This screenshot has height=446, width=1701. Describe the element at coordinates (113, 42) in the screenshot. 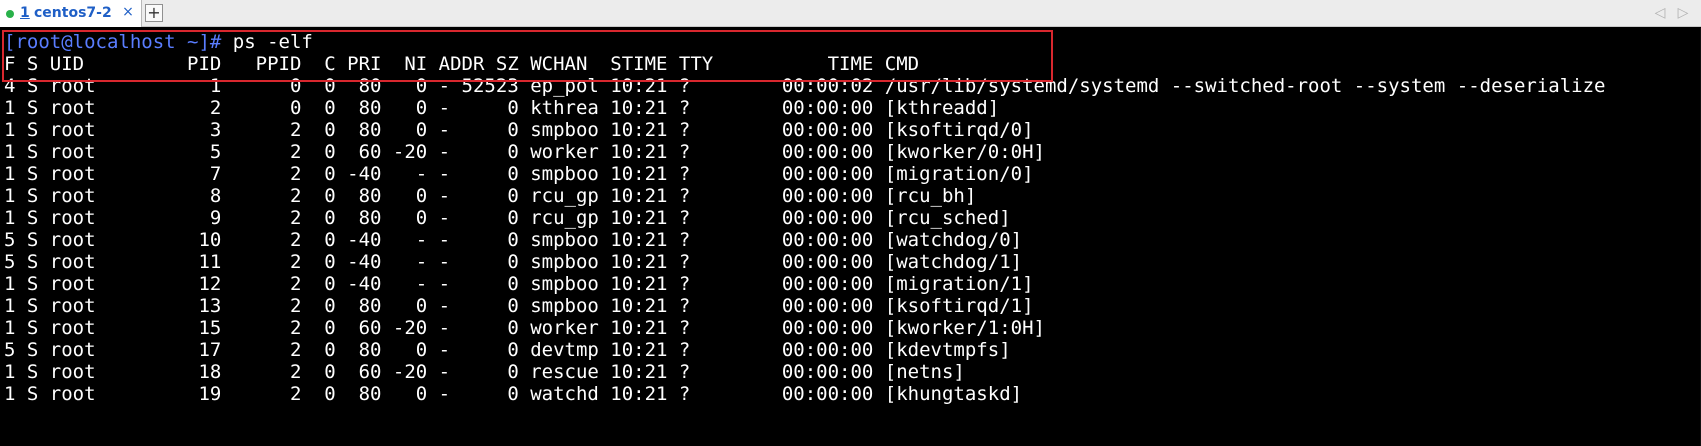

I see `shell-prompt: [root@localhost ~]#` at that location.